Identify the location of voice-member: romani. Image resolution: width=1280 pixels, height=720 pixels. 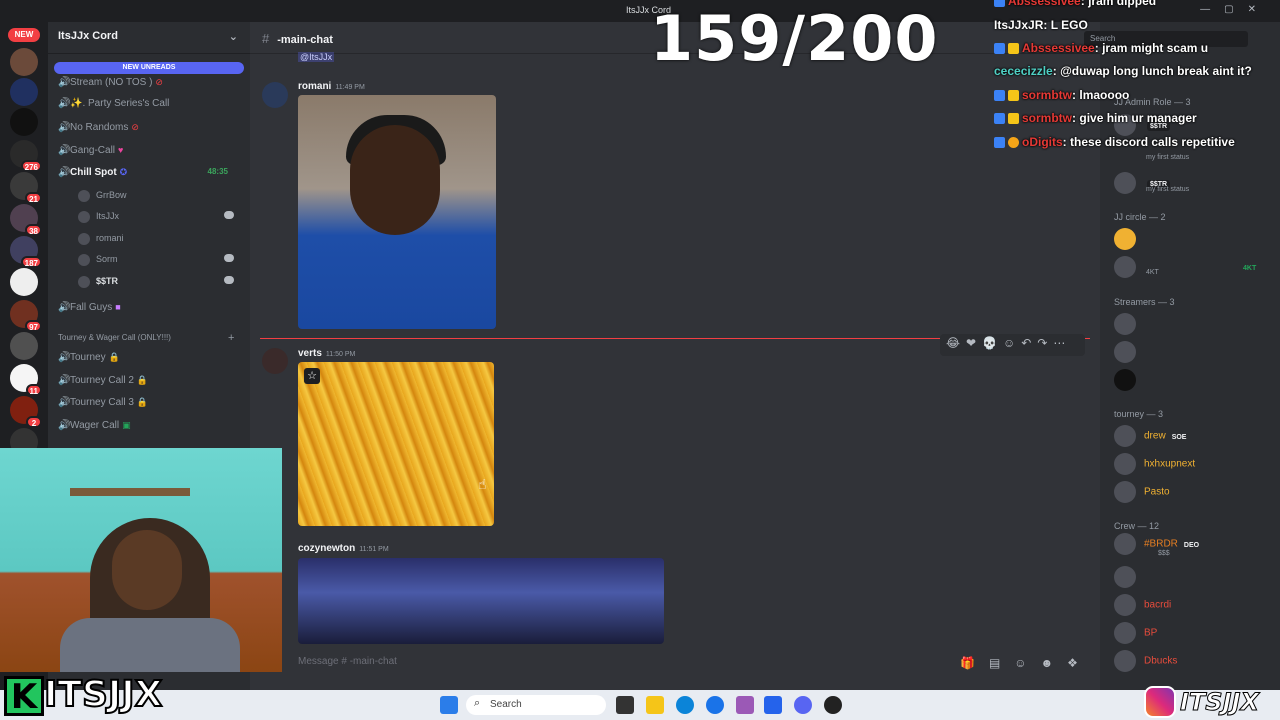
(101, 238).